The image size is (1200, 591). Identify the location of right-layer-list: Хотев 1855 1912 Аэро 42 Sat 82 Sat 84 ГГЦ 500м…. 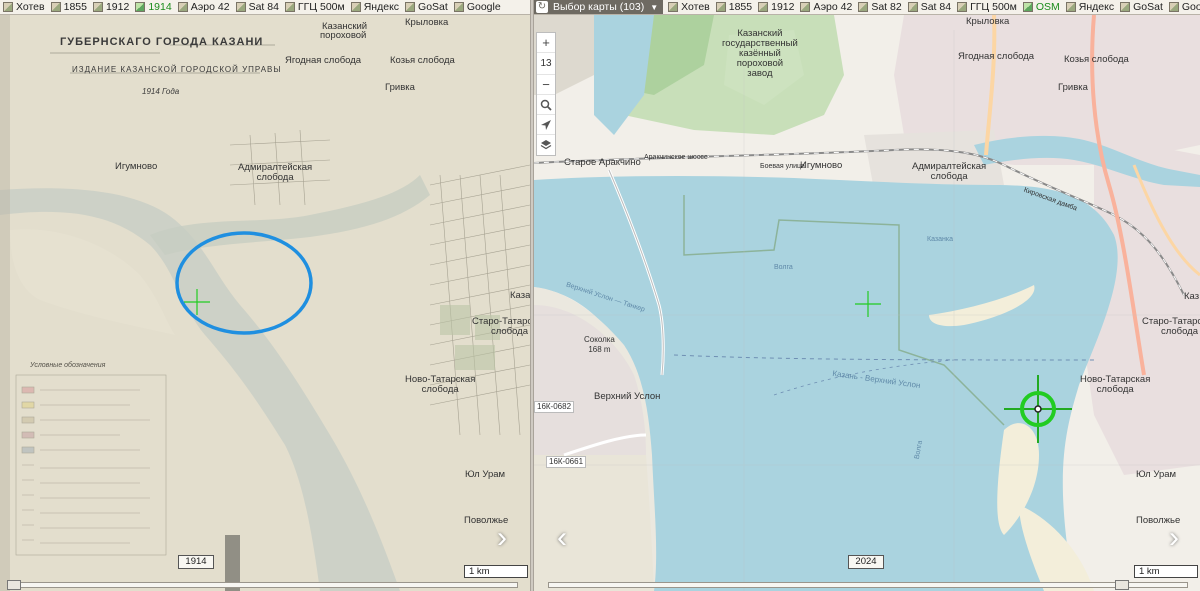
(932, 7).